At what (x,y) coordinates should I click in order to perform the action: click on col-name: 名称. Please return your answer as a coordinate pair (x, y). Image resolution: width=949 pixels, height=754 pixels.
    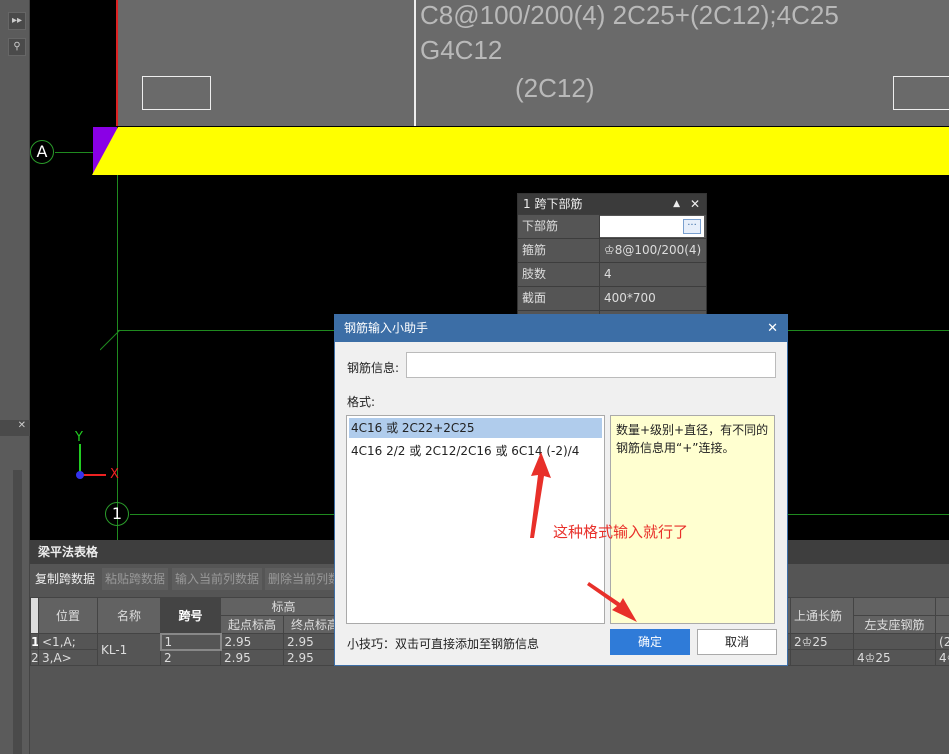
    Looking at the image, I should click on (129, 615).